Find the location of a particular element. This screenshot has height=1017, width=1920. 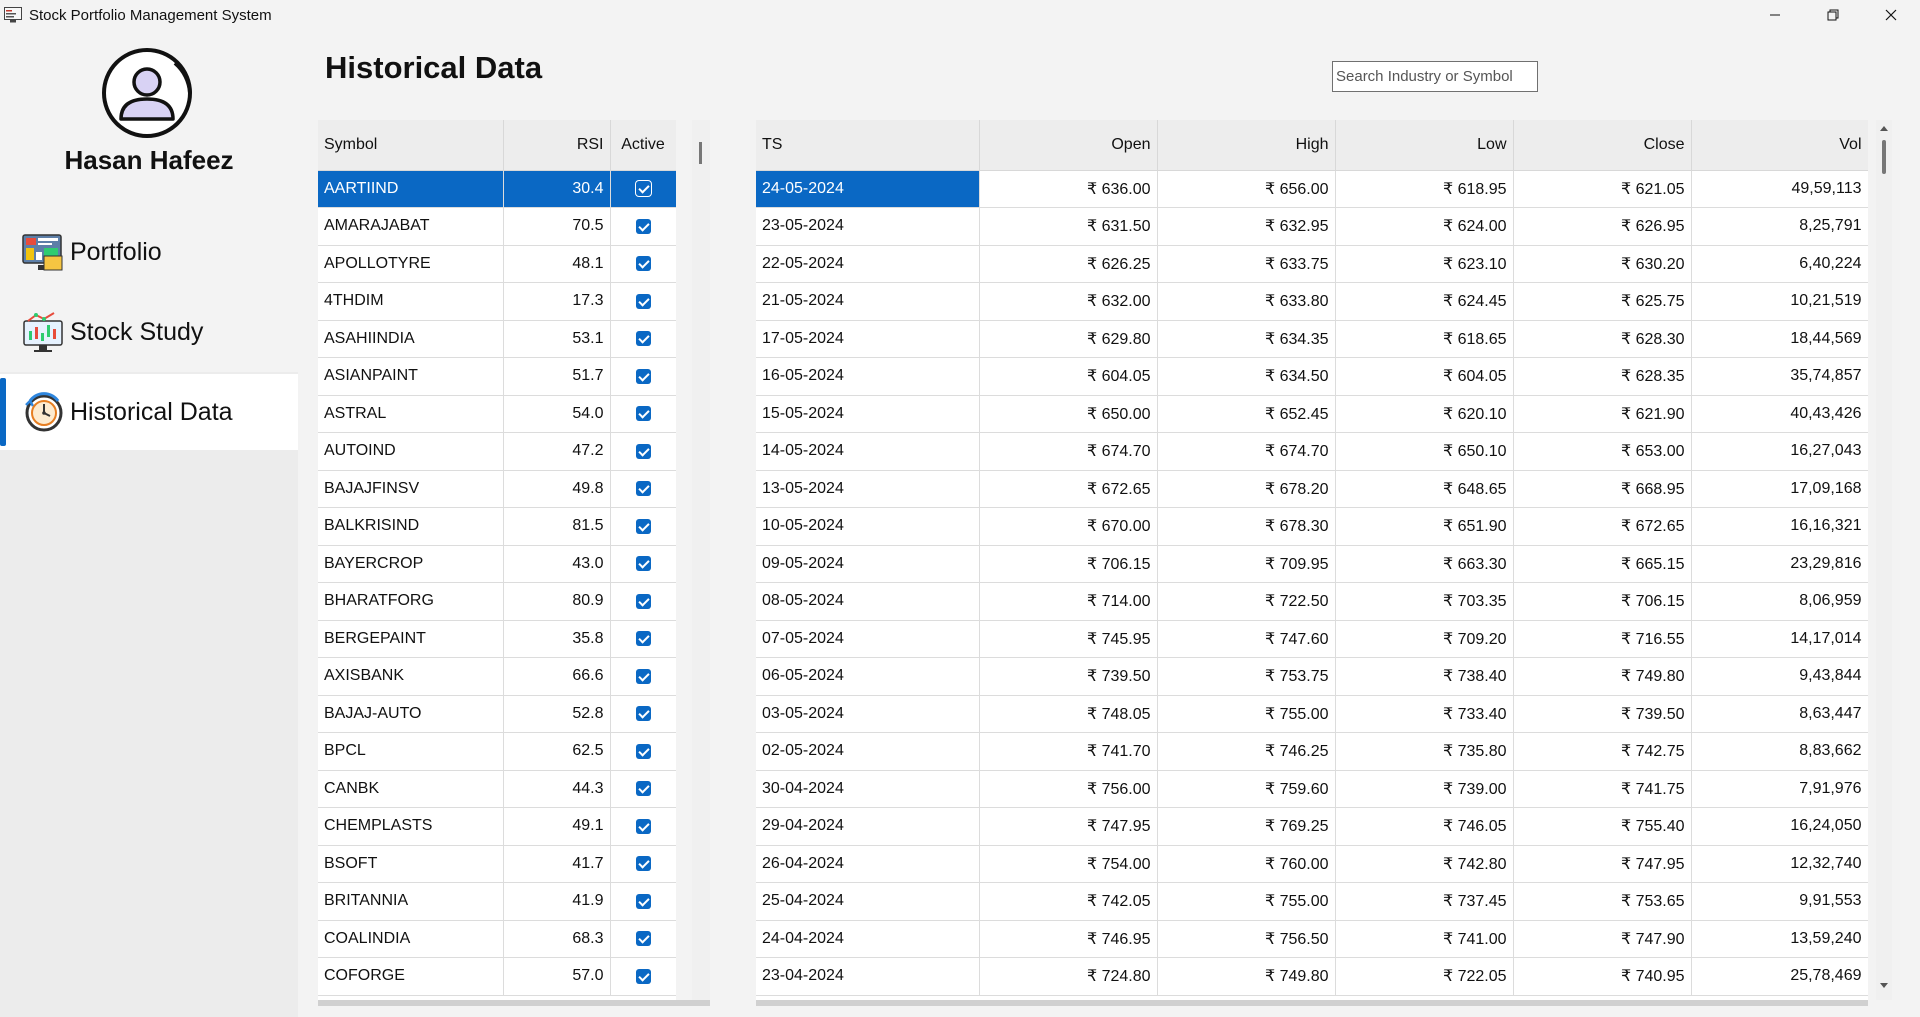

scroll-down-icon is located at coordinates (1884, 986).